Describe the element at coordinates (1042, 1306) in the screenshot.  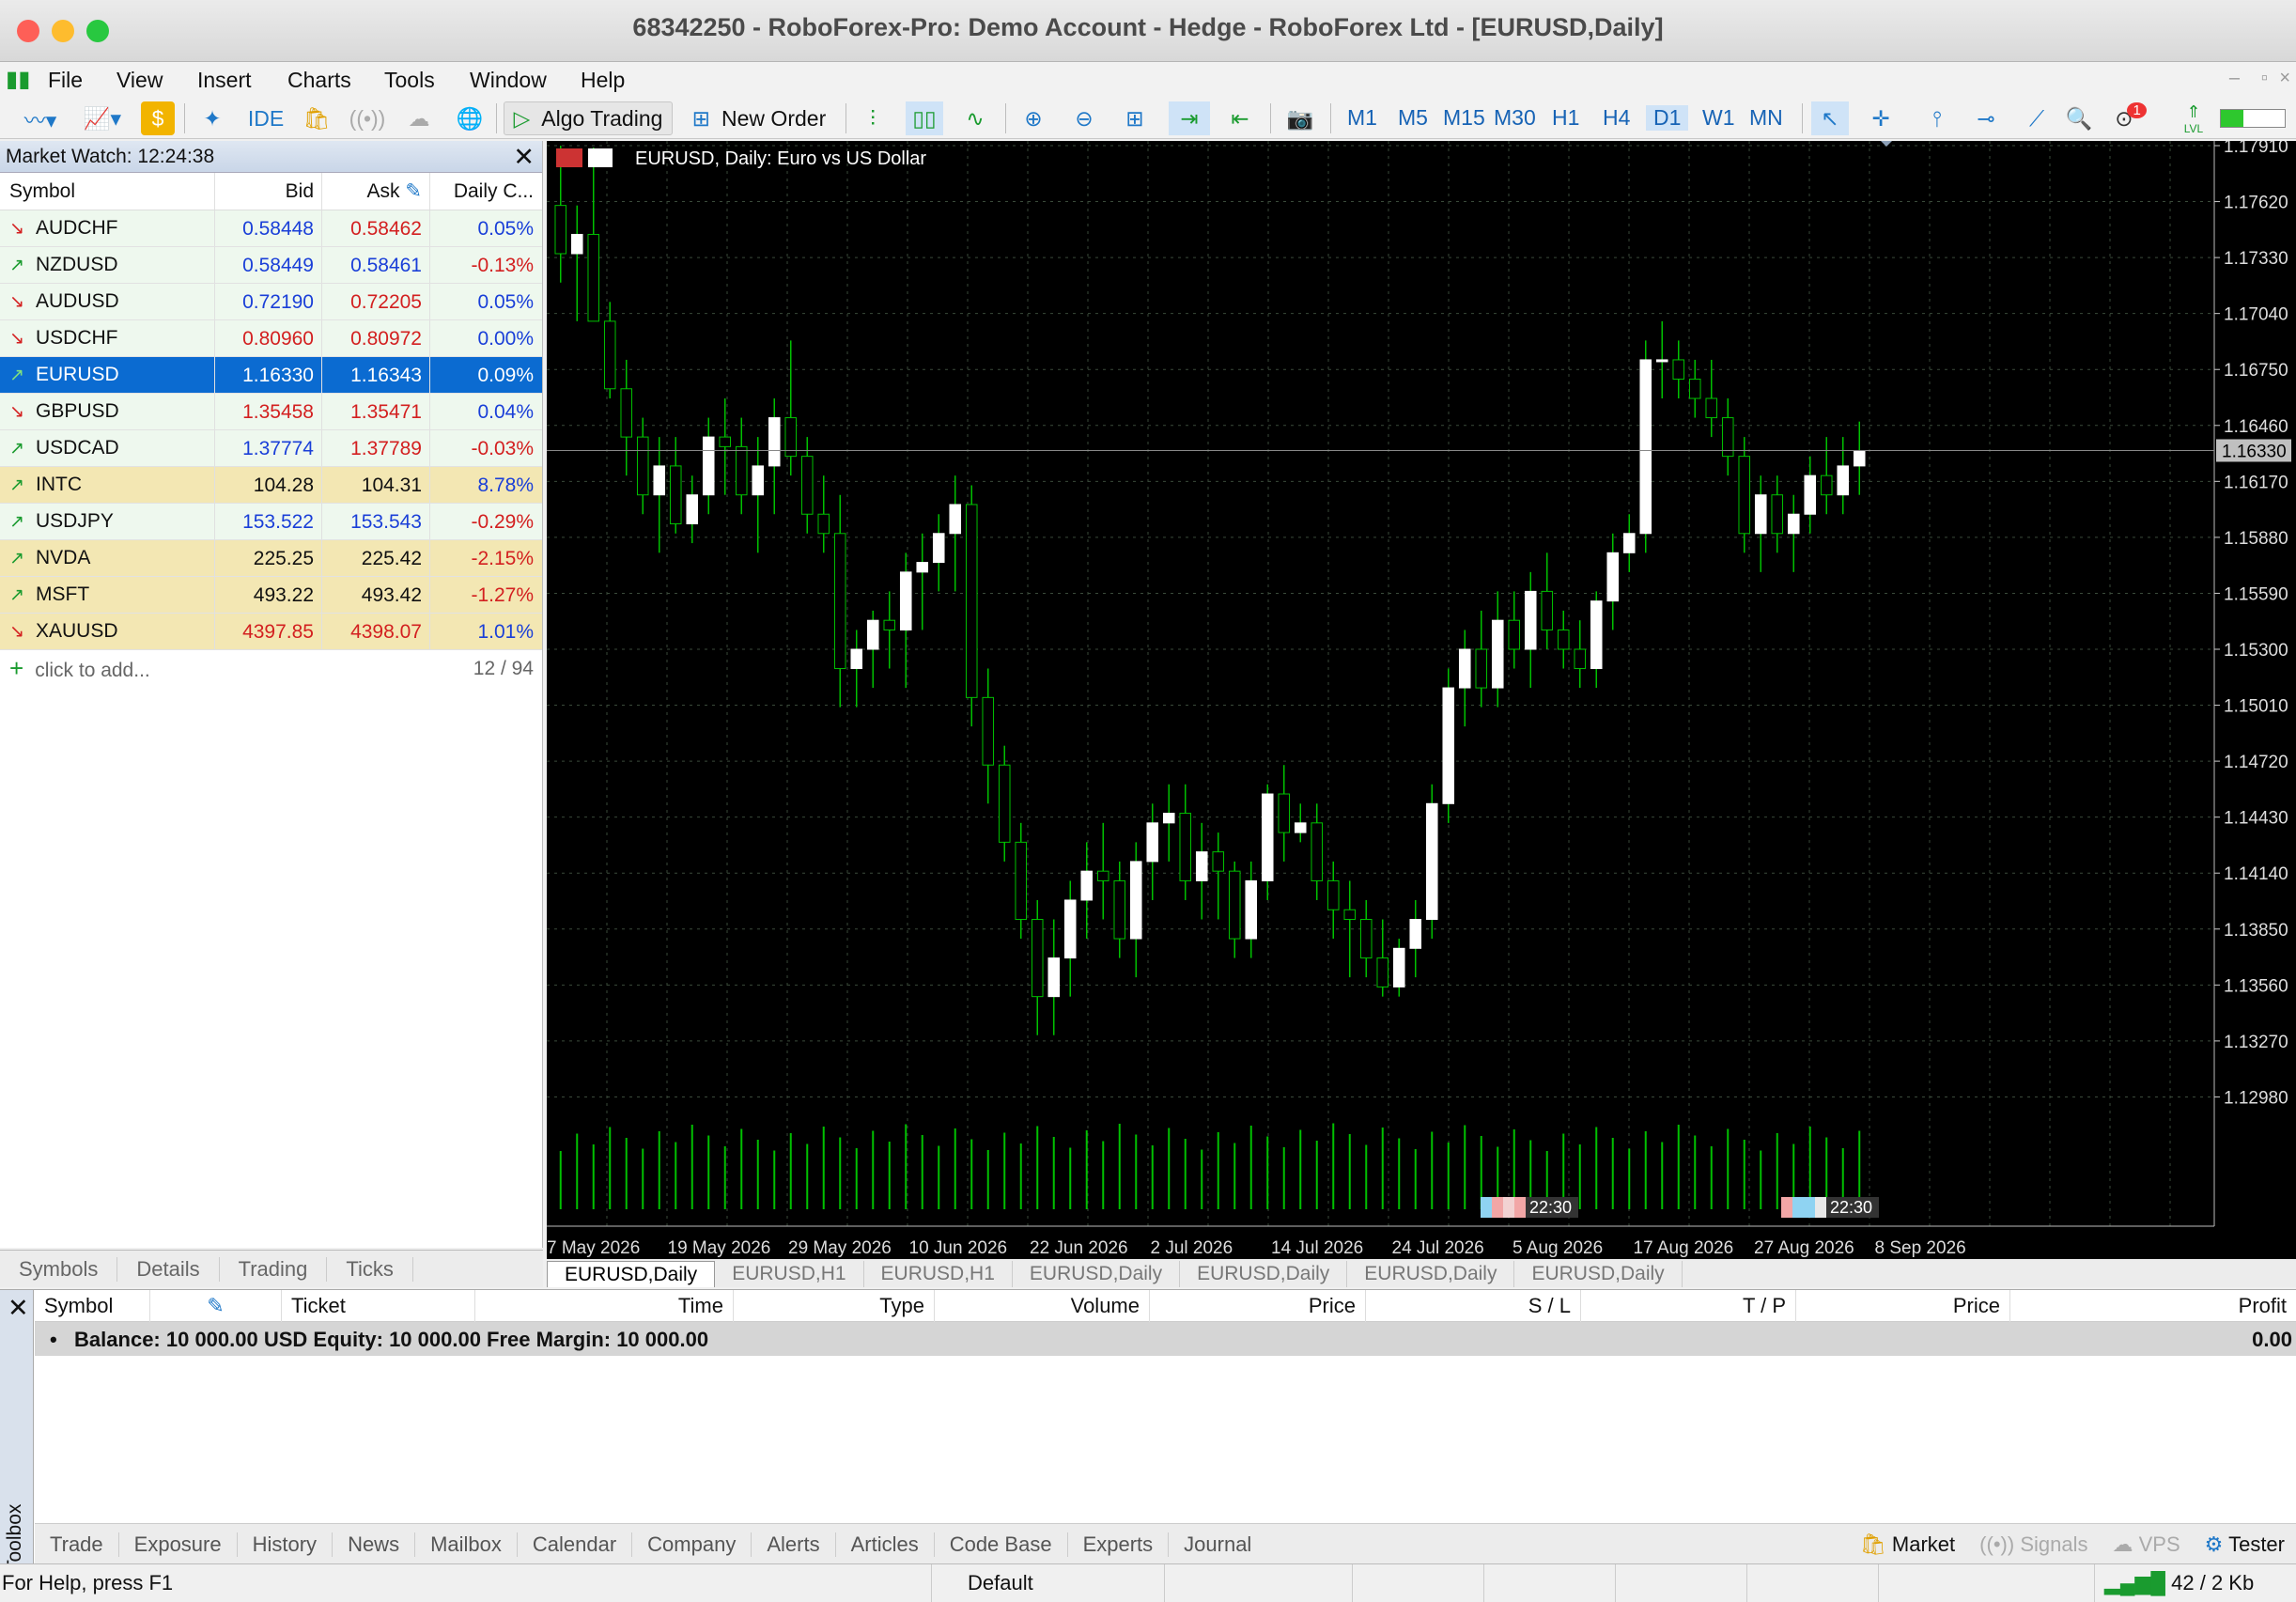
I see `col-volume: Volume` at that location.